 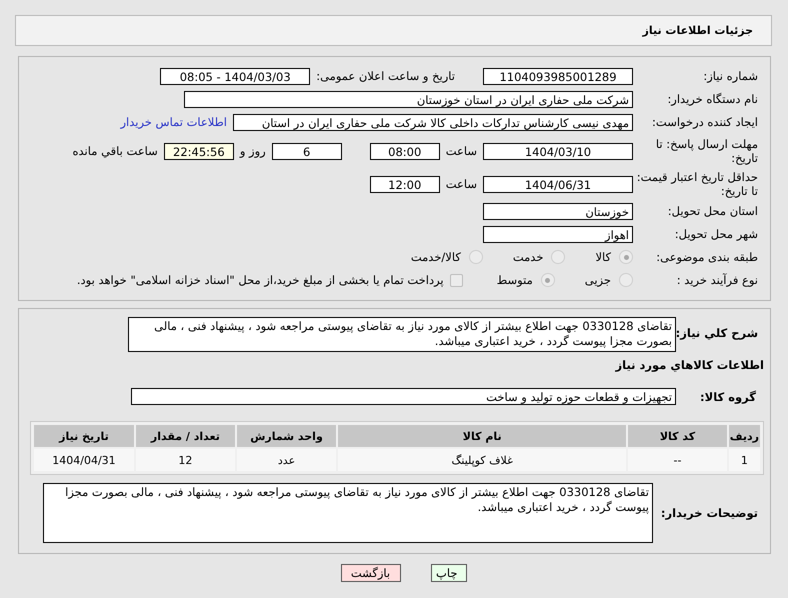 I want to click on page-title: جزئیات اطلاعات نیاز, so click(x=697, y=30).